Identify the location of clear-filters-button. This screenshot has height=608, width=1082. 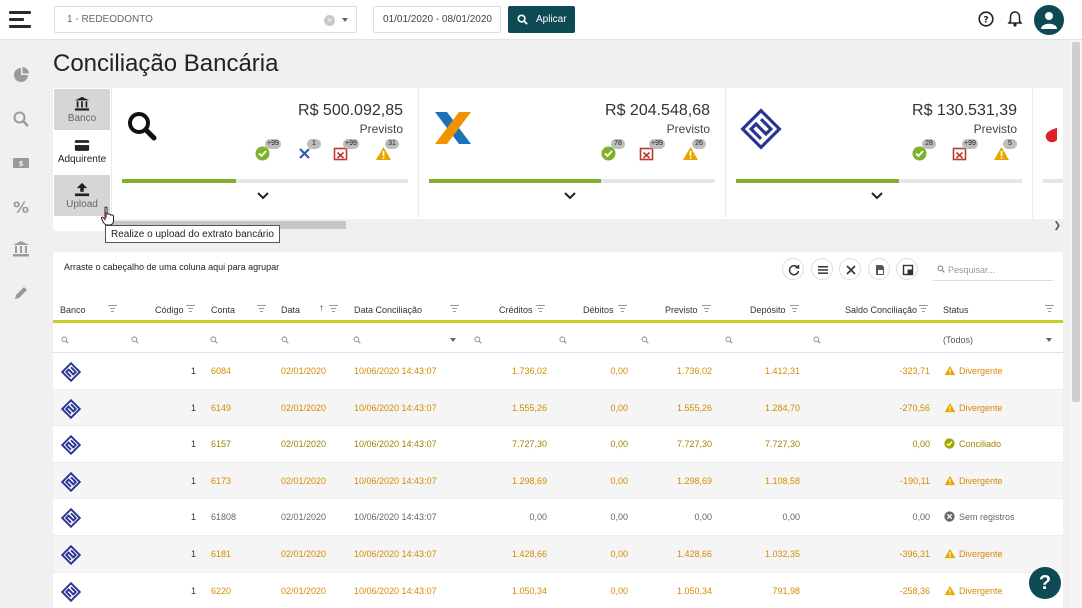
(850, 269).